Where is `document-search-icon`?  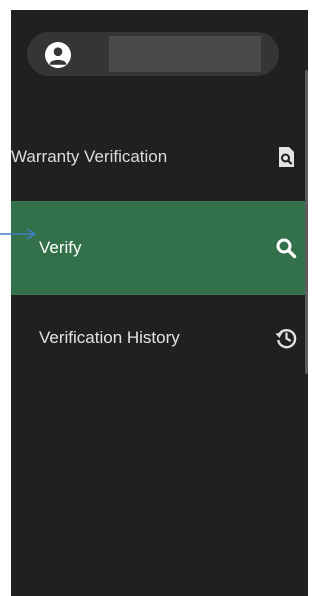 document-search-icon is located at coordinates (286, 157).